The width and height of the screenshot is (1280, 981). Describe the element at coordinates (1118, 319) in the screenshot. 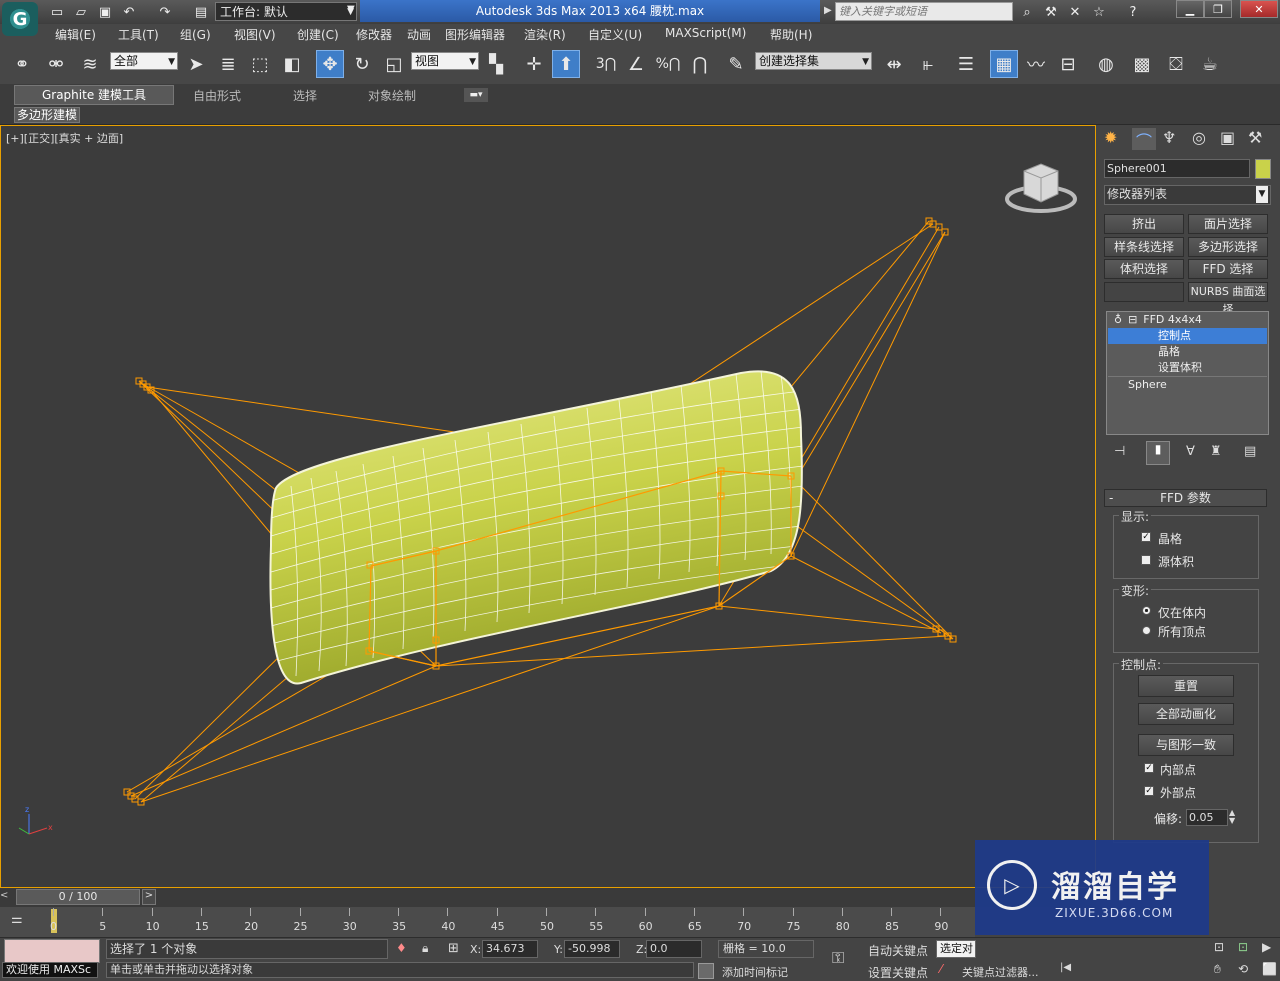

I see `lightbulb-icon: ♁` at that location.